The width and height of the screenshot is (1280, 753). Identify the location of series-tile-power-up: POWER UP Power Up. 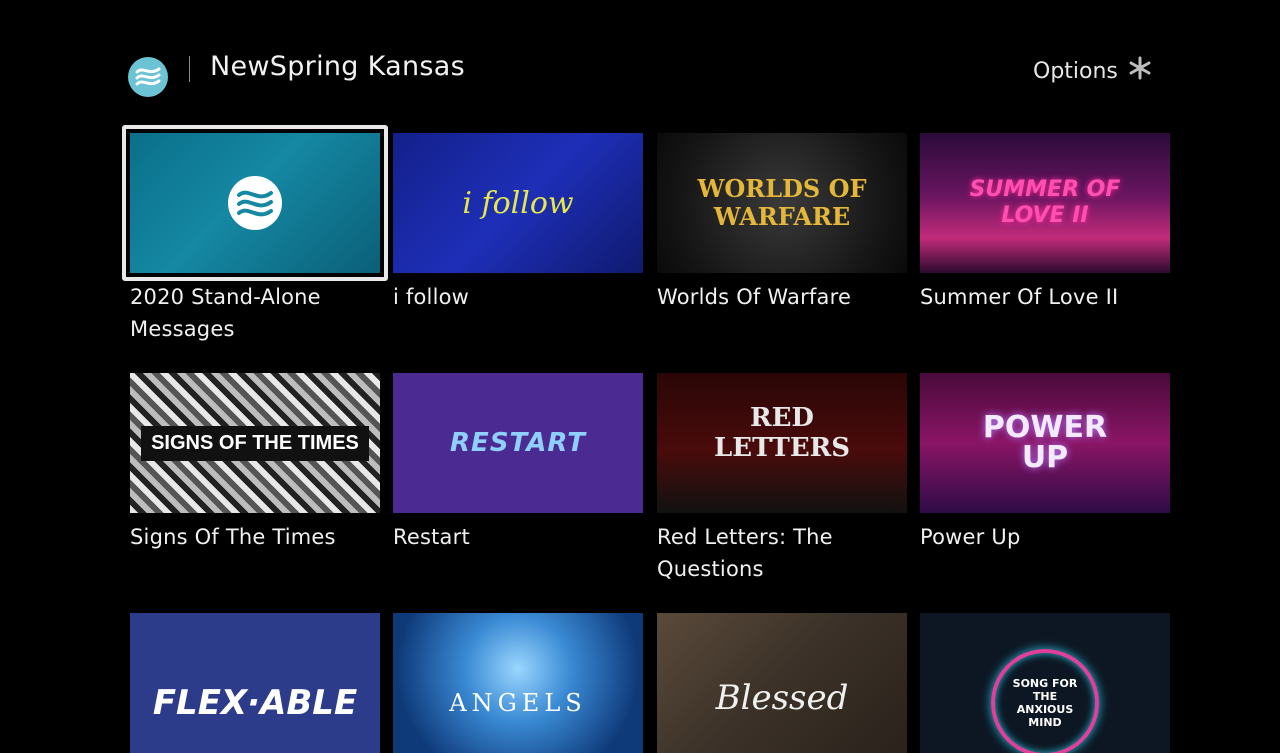
(1045, 463).